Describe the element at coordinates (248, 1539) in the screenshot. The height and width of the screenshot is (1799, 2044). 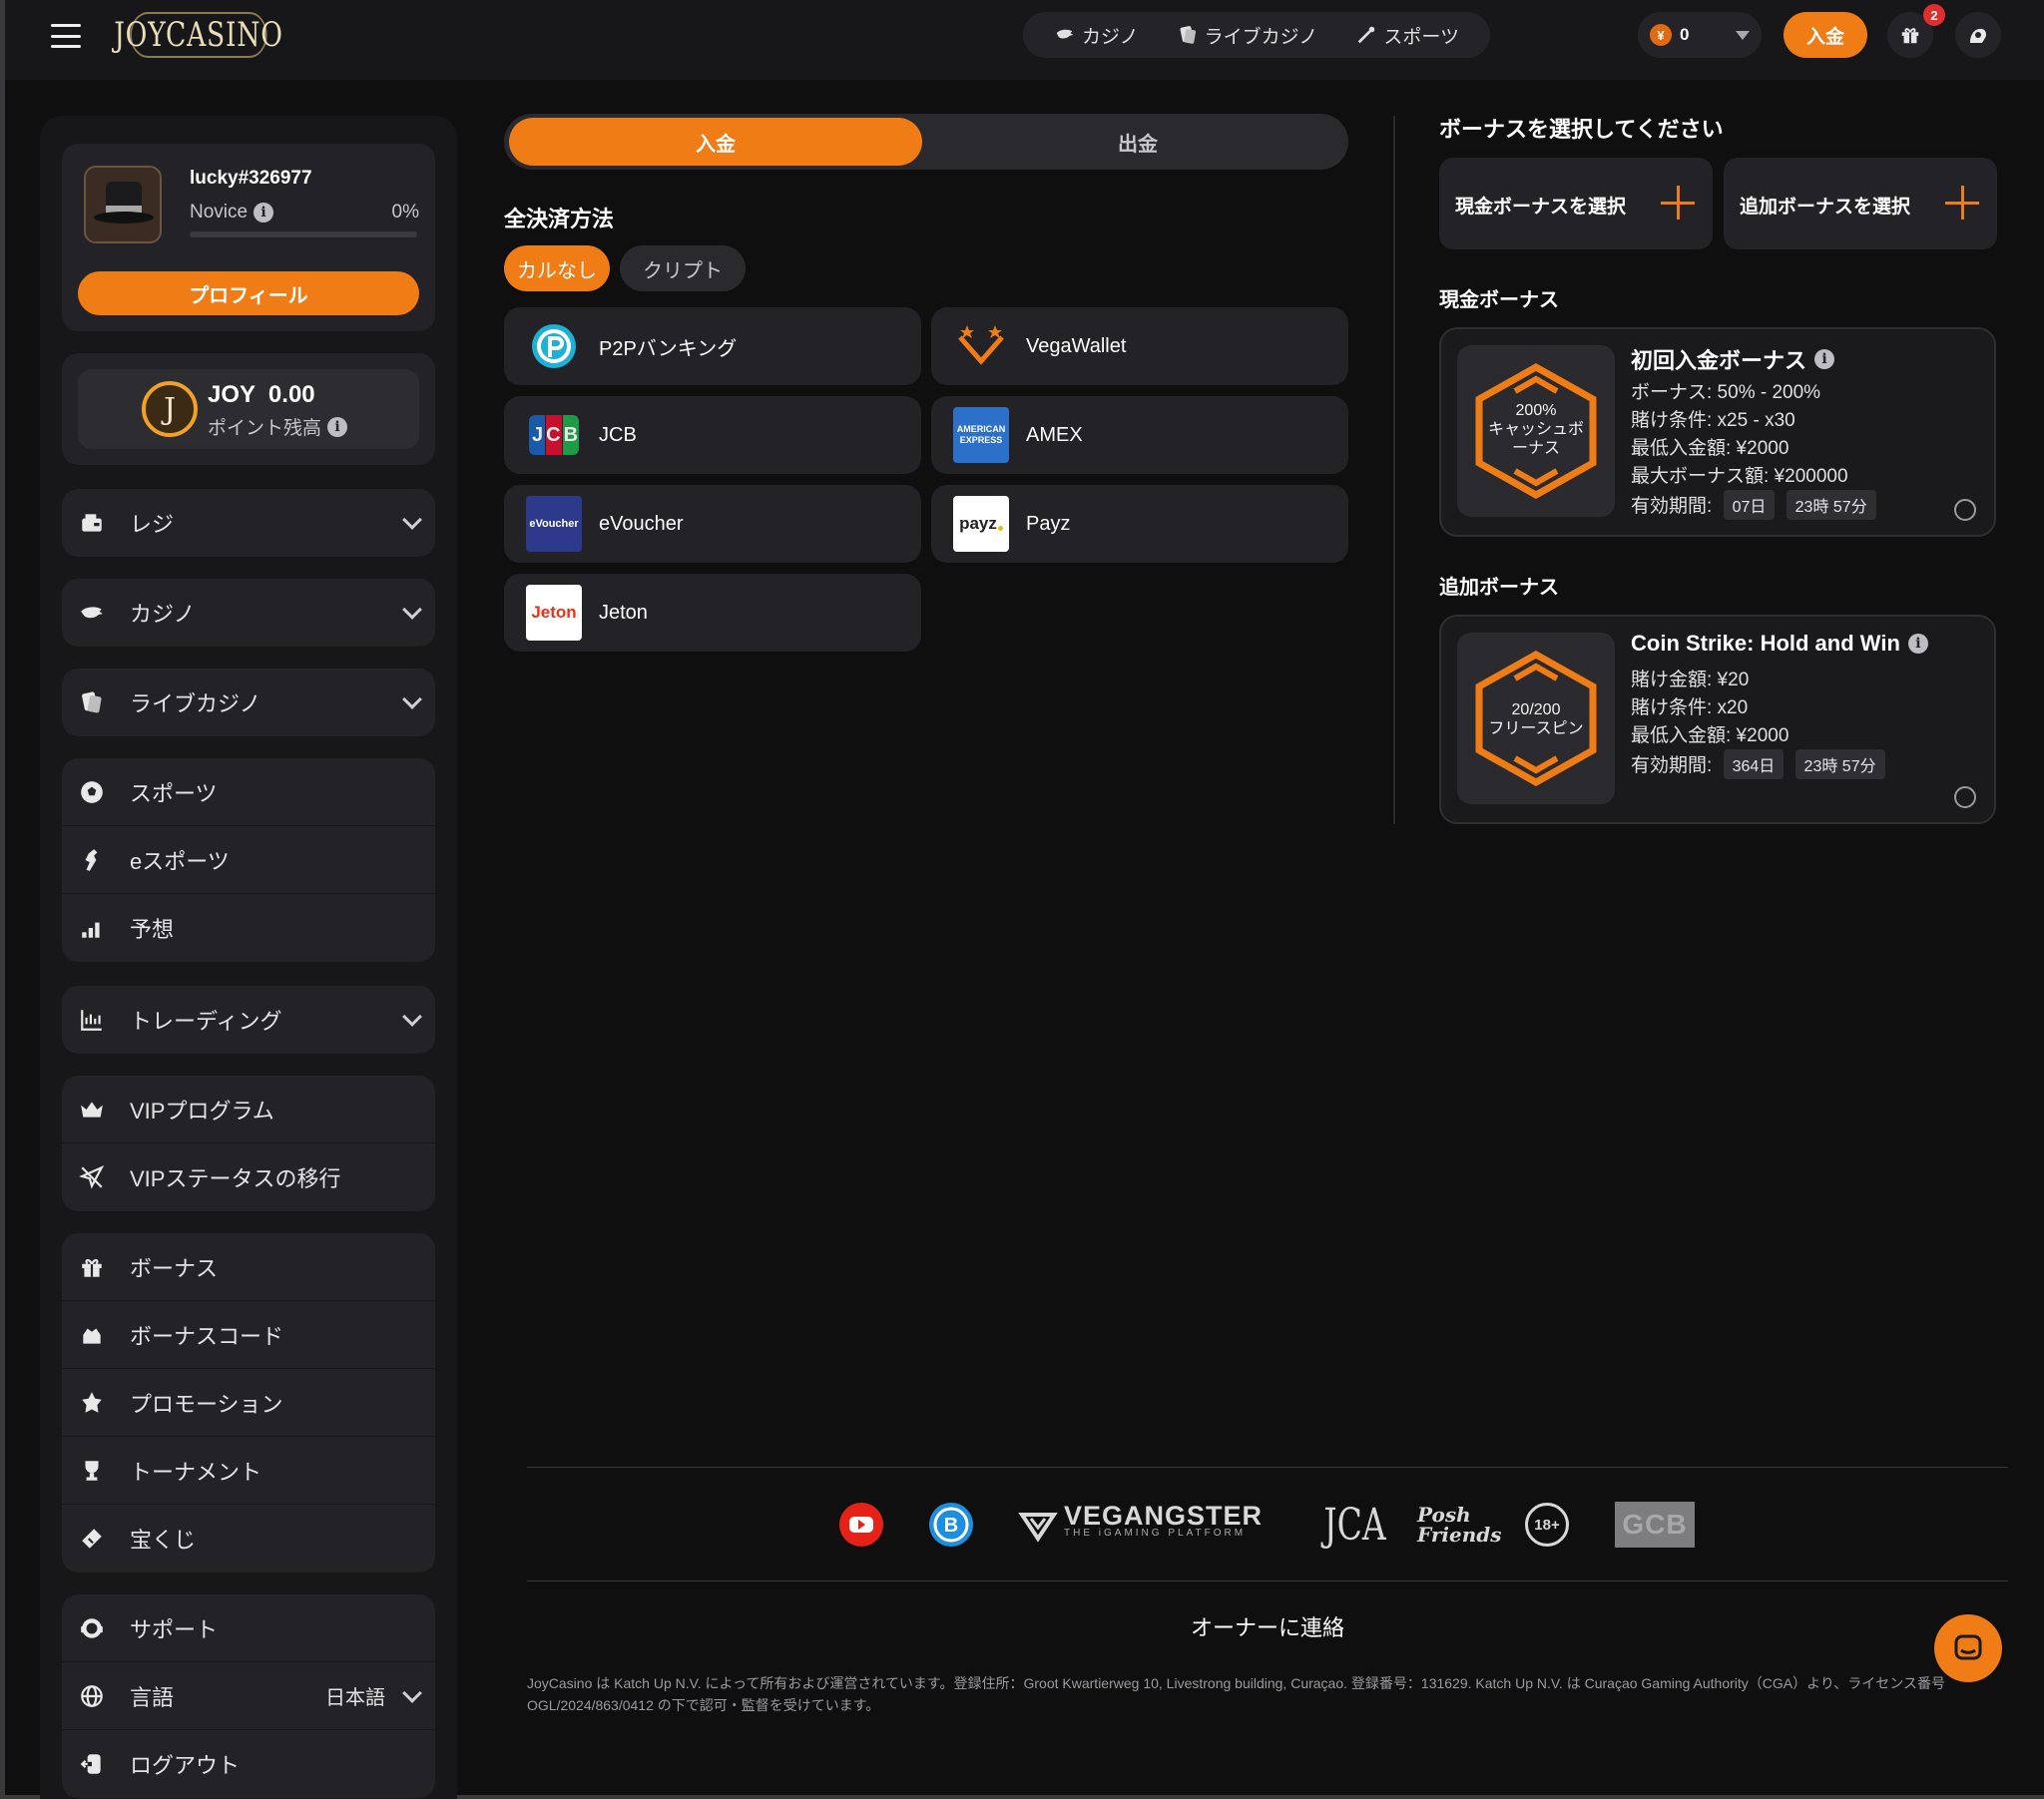
I see `sidebar-item-lottery: 宝くじ` at that location.